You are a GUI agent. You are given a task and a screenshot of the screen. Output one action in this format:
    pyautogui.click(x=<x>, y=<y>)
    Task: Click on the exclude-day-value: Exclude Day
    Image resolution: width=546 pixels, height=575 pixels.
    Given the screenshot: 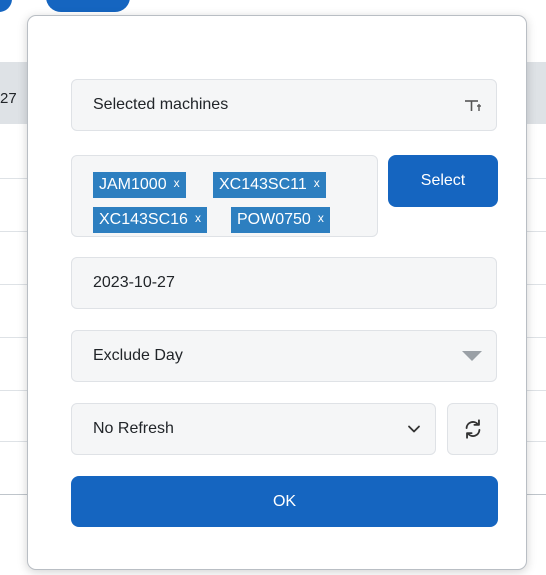 What is the action you would take?
    pyautogui.click(x=138, y=355)
    